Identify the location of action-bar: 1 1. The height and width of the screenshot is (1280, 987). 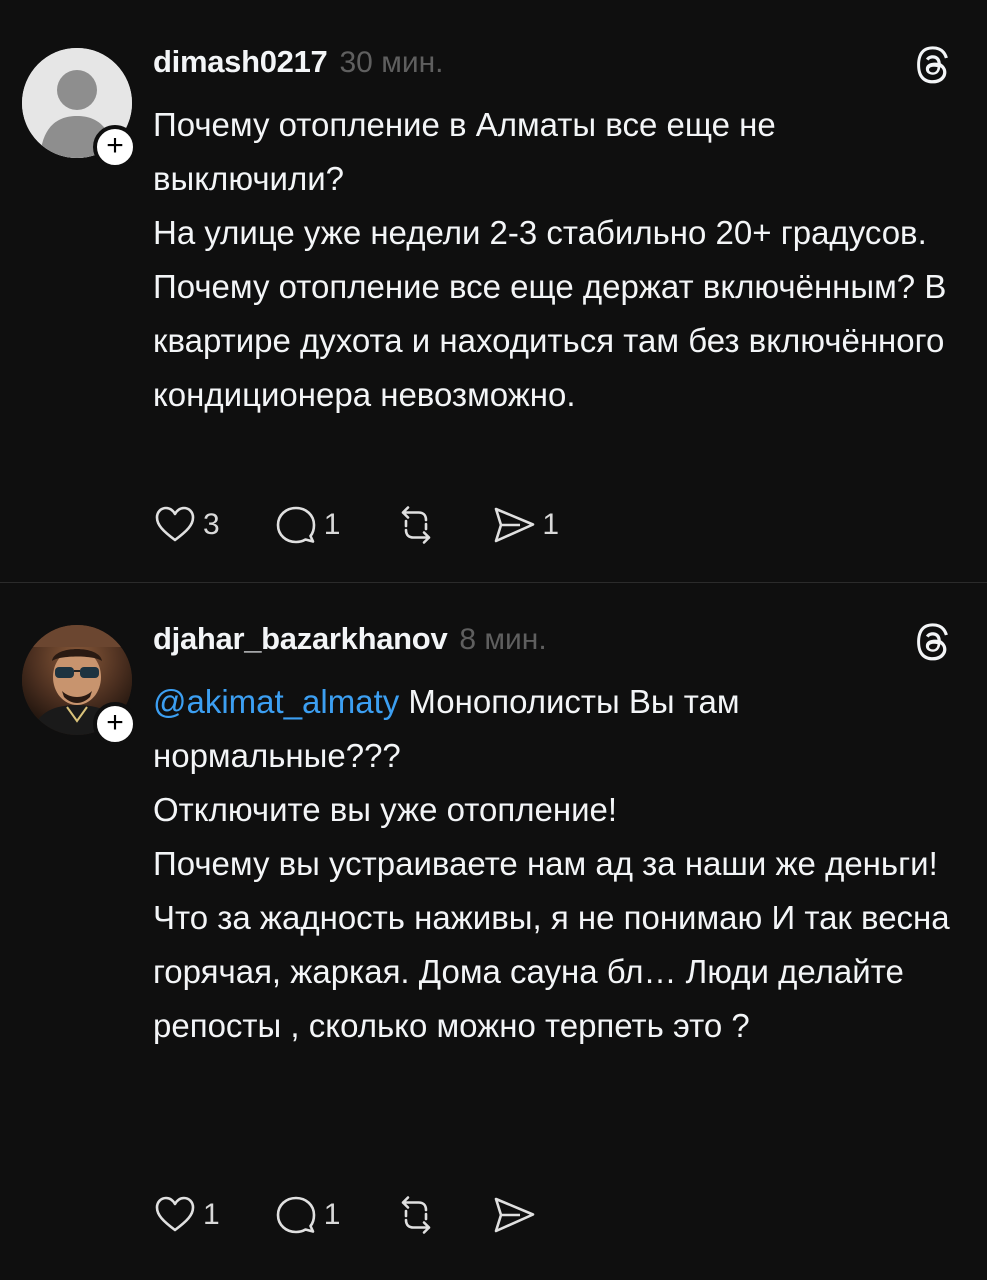
(374, 1215).